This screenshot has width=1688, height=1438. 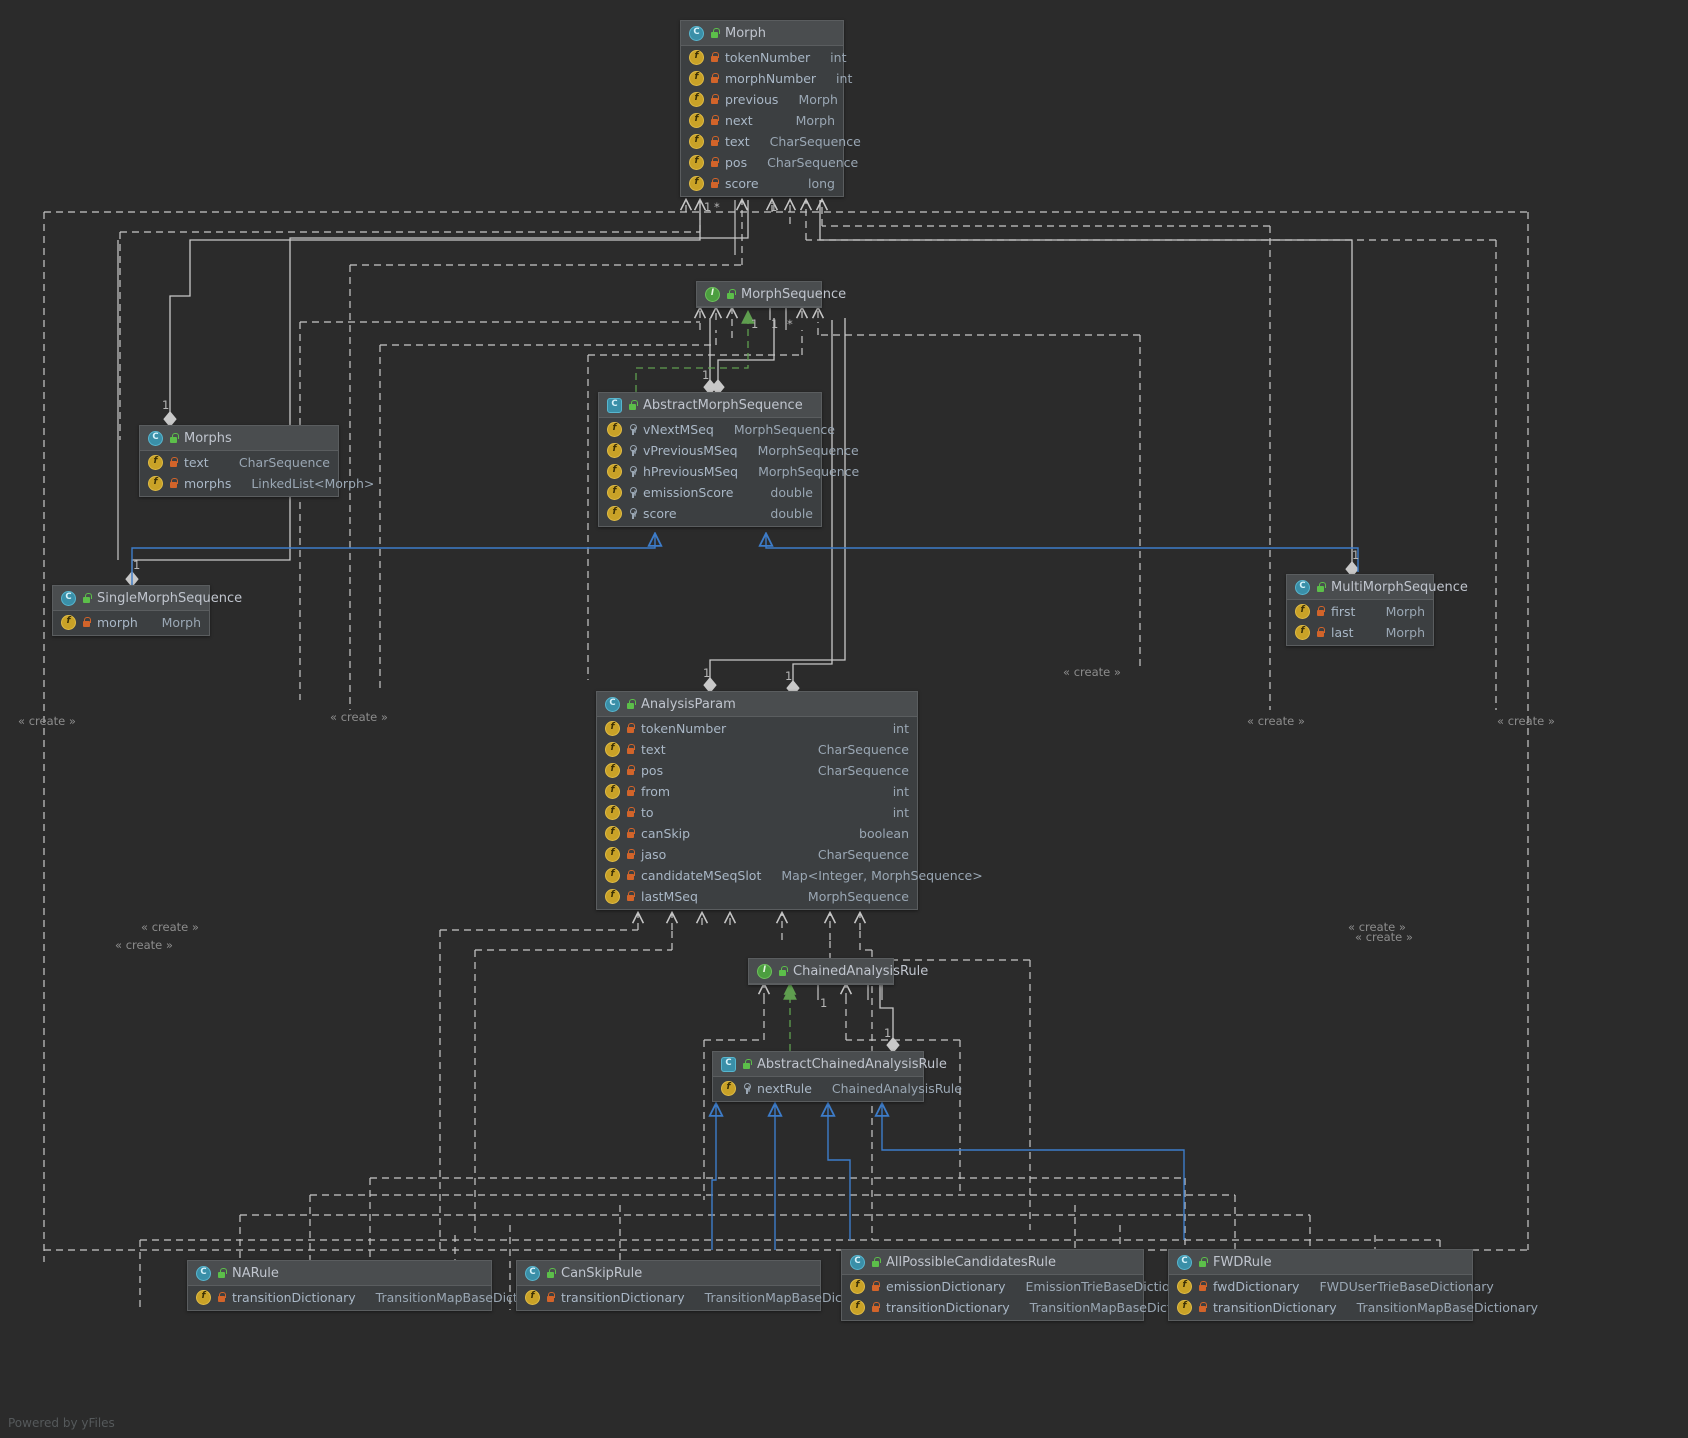 What do you see at coordinates (762, 183) in the screenshot?
I see `uml-member-row: f score long` at bounding box center [762, 183].